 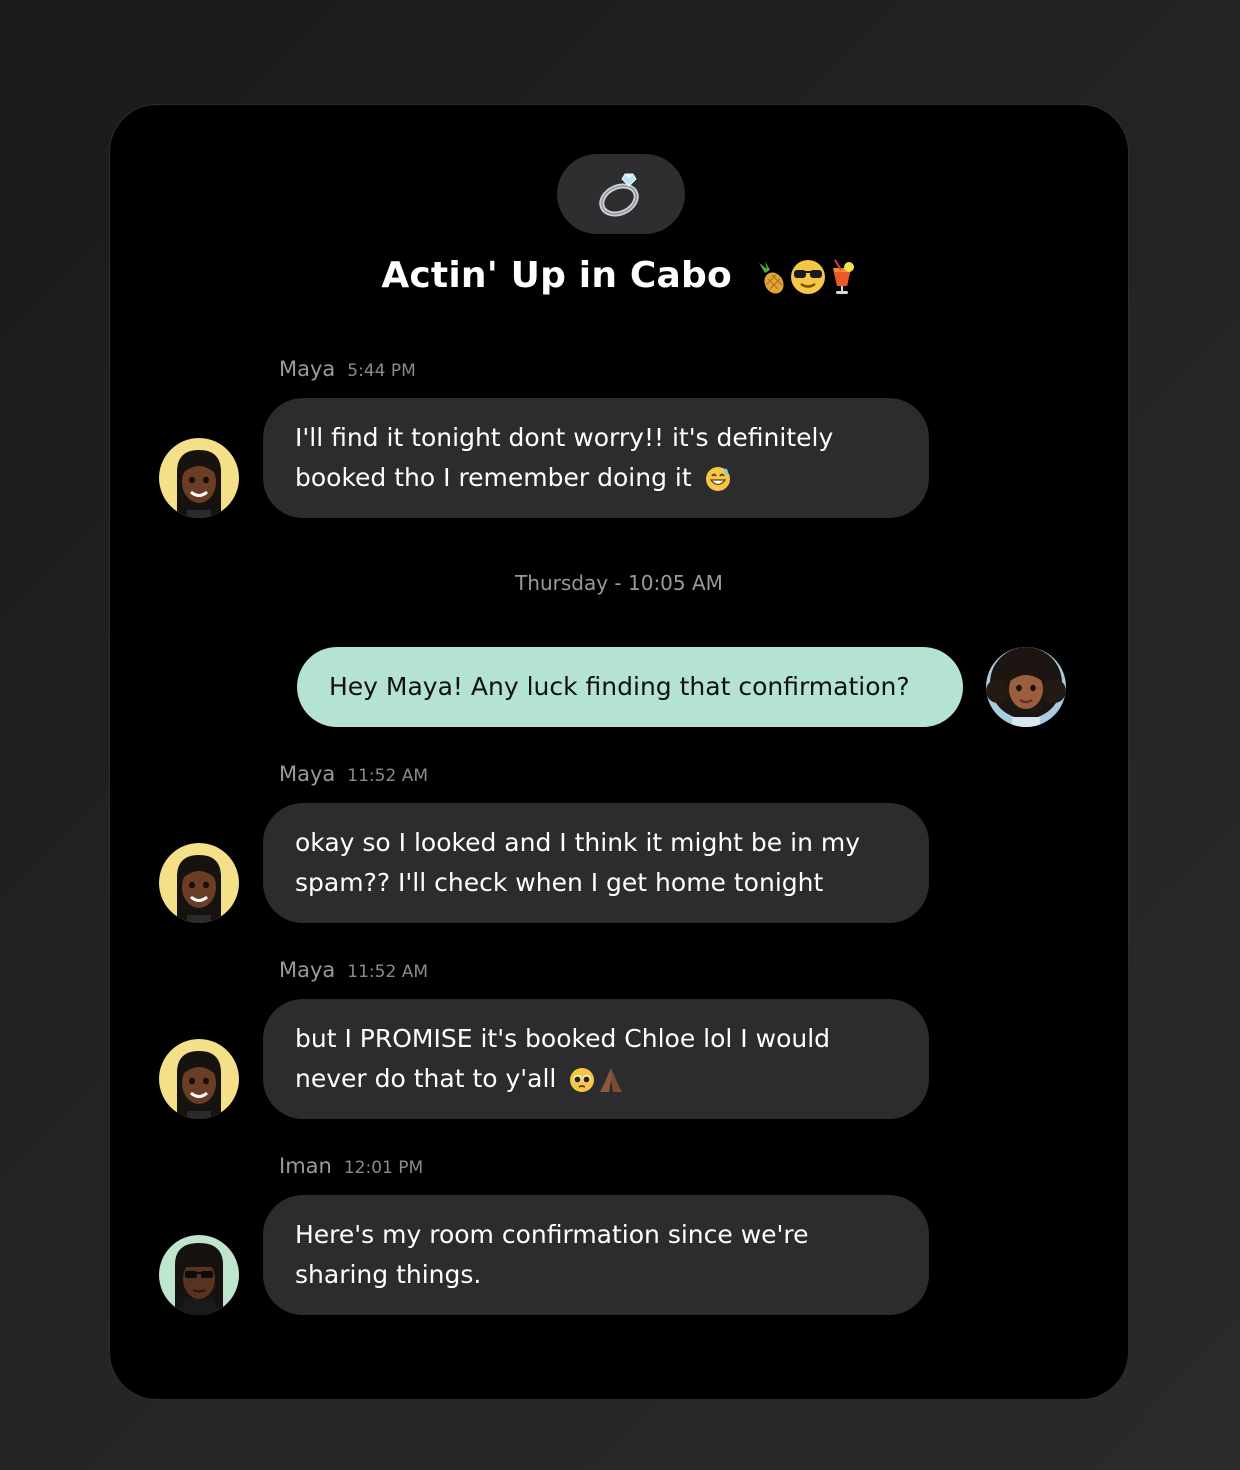 I want to click on message-header: Iman 12:01 PM, so click(x=351, y=1166).